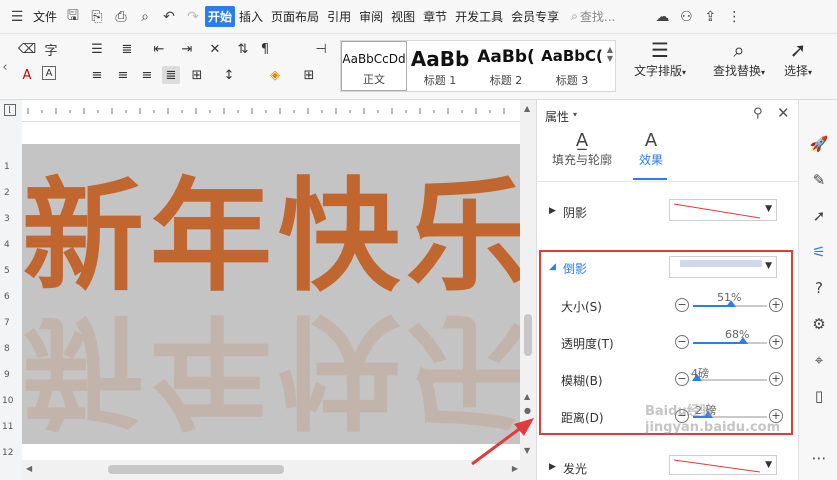  What do you see at coordinates (610, 54) in the screenshot?
I see `style-gallery-scroll-icon: ▲ ▼` at bounding box center [610, 54].